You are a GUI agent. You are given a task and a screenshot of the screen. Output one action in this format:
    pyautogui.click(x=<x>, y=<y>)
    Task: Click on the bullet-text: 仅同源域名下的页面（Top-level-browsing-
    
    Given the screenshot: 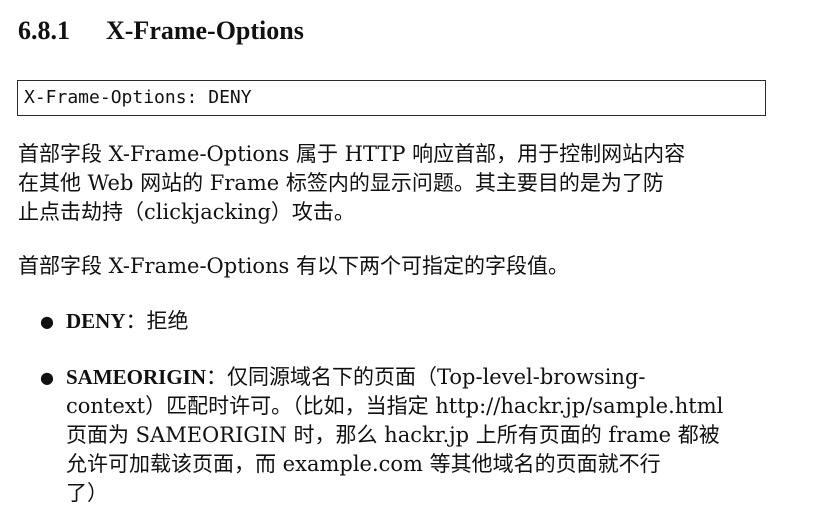 What is the action you would take?
    pyautogui.click(x=436, y=377)
    